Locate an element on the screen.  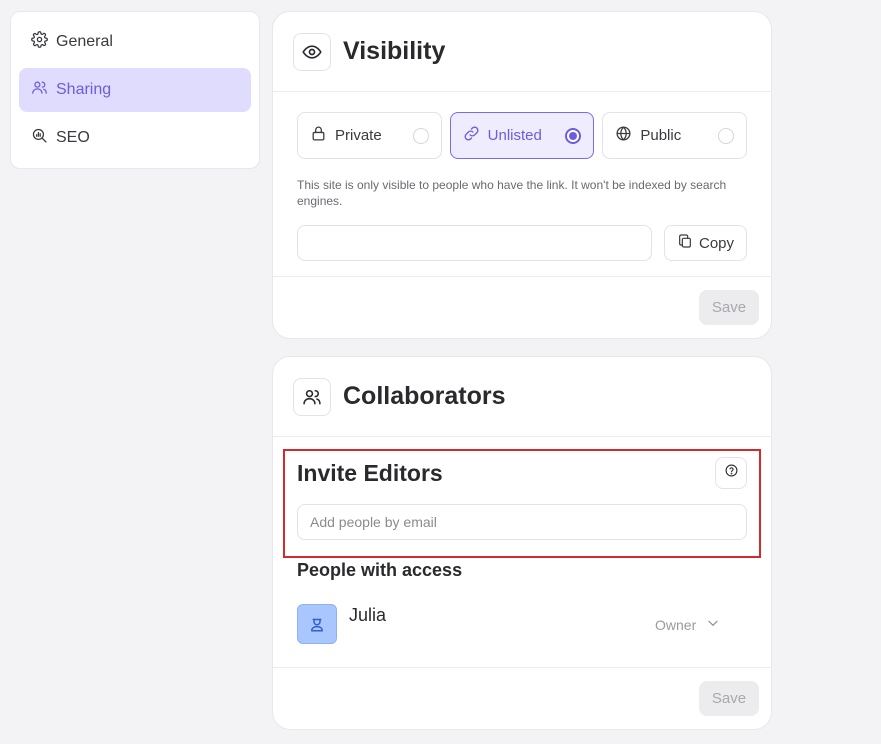
sidebar-item-sharing: Sharing is located at coordinates (135, 90).